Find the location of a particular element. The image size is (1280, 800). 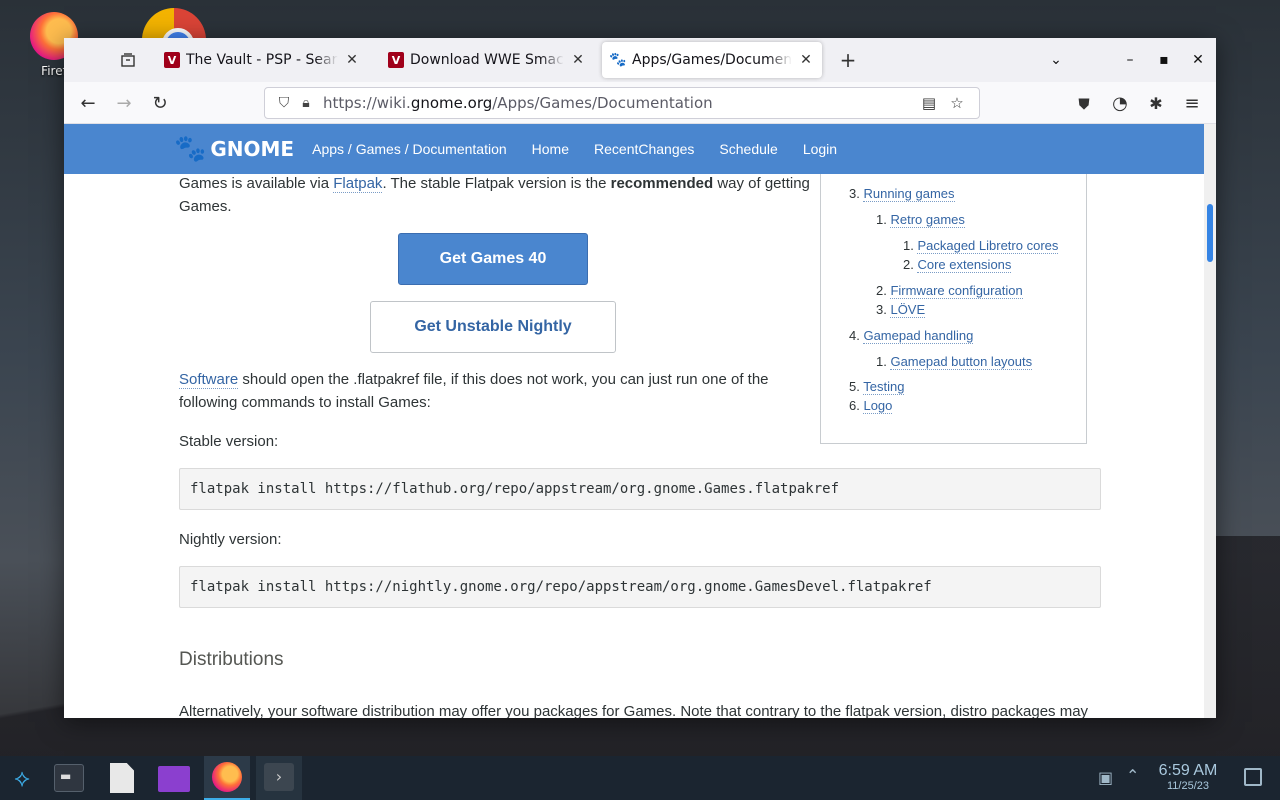

scrollbar-thumb is located at coordinates (1210, 233).